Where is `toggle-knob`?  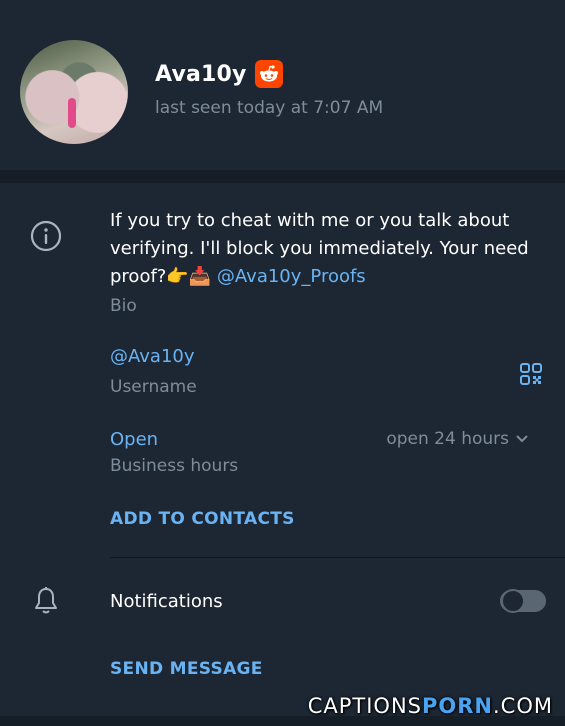
toggle-knob is located at coordinates (513, 601).